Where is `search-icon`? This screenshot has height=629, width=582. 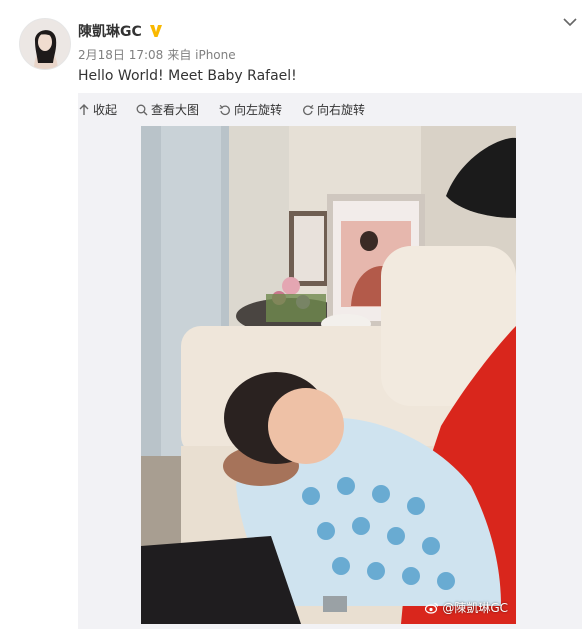
search-icon is located at coordinates (142, 109).